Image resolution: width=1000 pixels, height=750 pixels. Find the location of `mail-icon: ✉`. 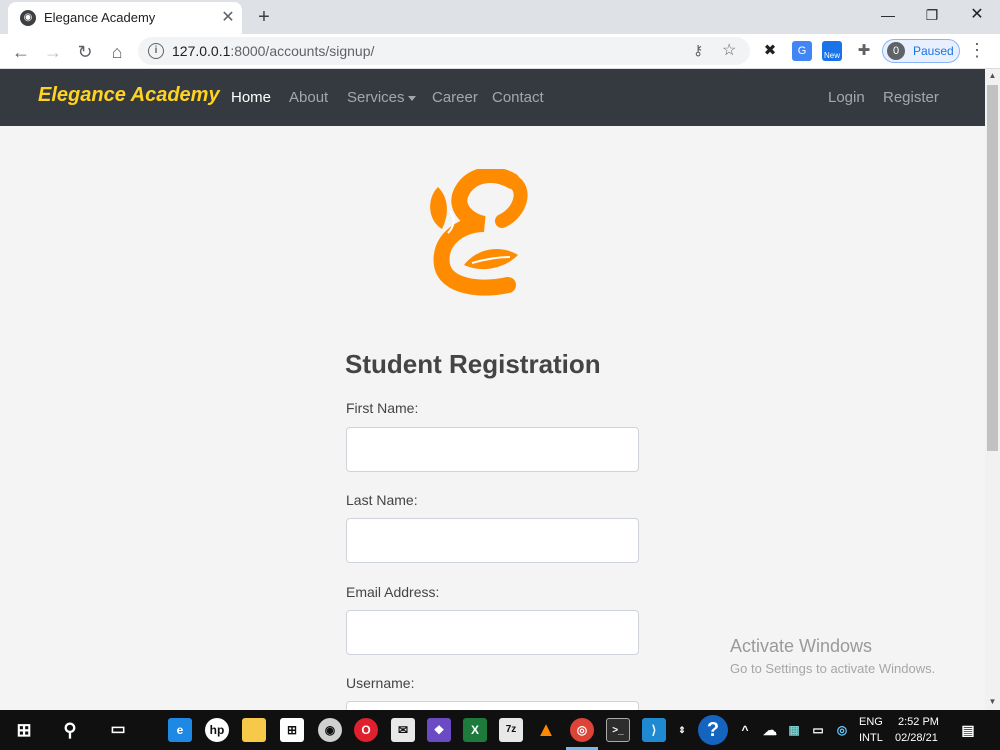

mail-icon: ✉ is located at coordinates (403, 730).